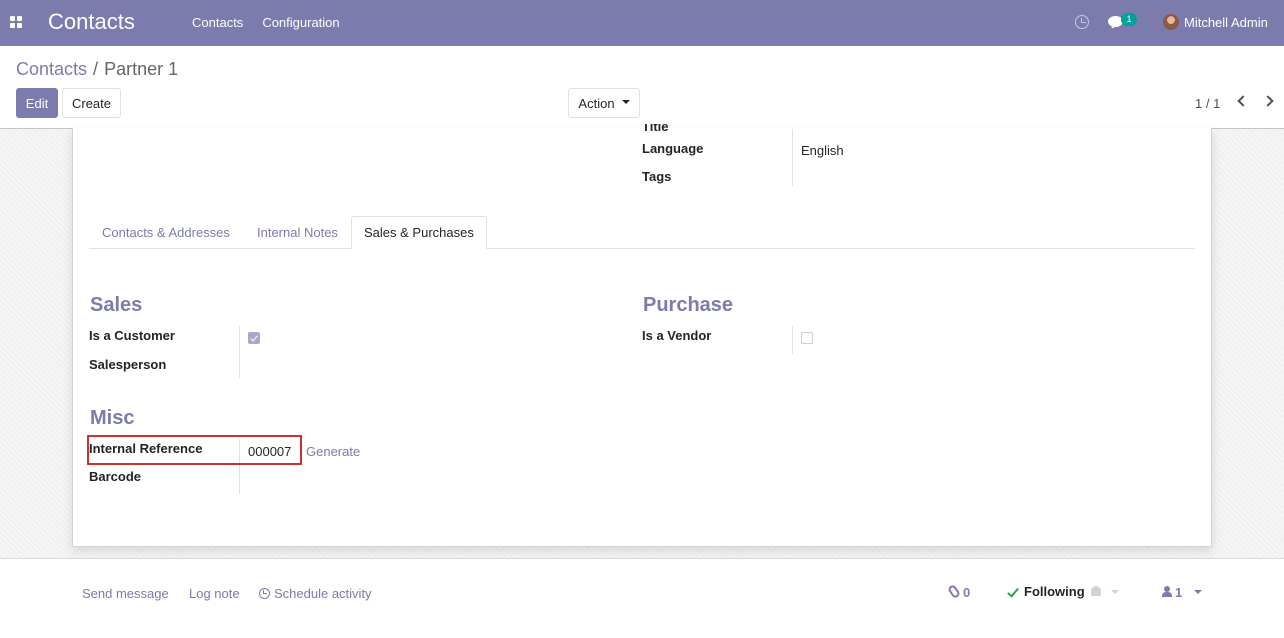 The width and height of the screenshot is (1284, 638). I want to click on user-avatar, so click(1171, 22).